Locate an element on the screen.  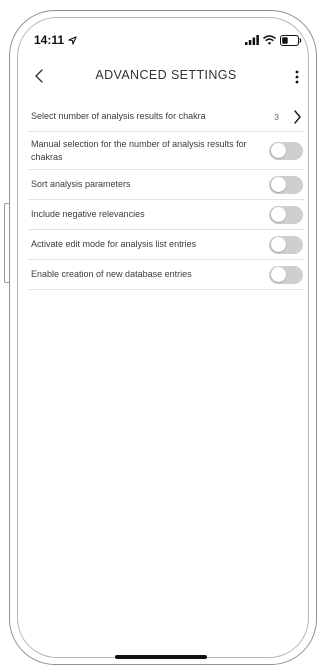
more-options-button is located at coordinates (297, 77).